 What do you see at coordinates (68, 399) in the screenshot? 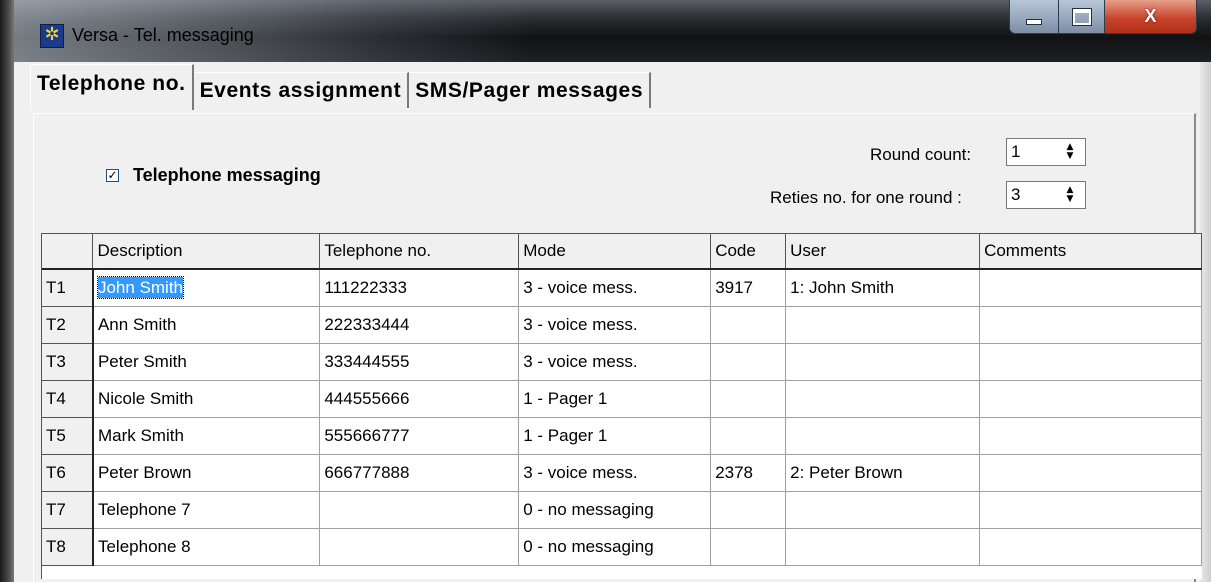
I see `row-header: T4` at bounding box center [68, 399].